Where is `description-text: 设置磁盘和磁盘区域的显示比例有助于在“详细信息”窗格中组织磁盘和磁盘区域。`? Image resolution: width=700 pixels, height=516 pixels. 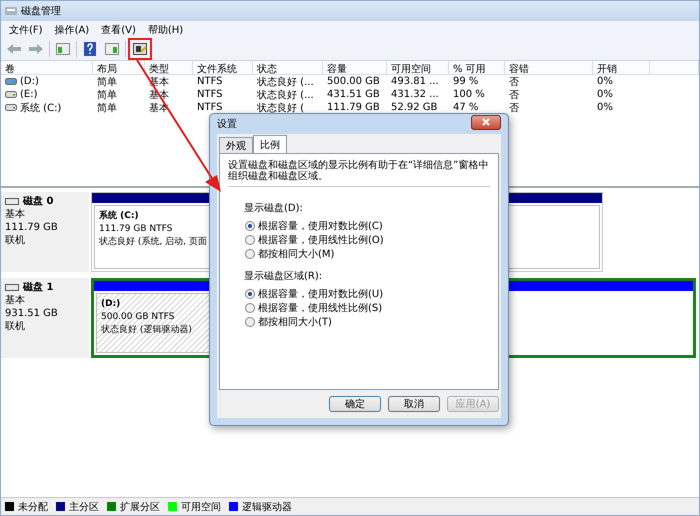
description-text: 设置磁盘和磁盘区域的显示比例有助于在“详细信息”窗格中组织磁盘和磁盘区域。 is located at coordinates (359, 173).